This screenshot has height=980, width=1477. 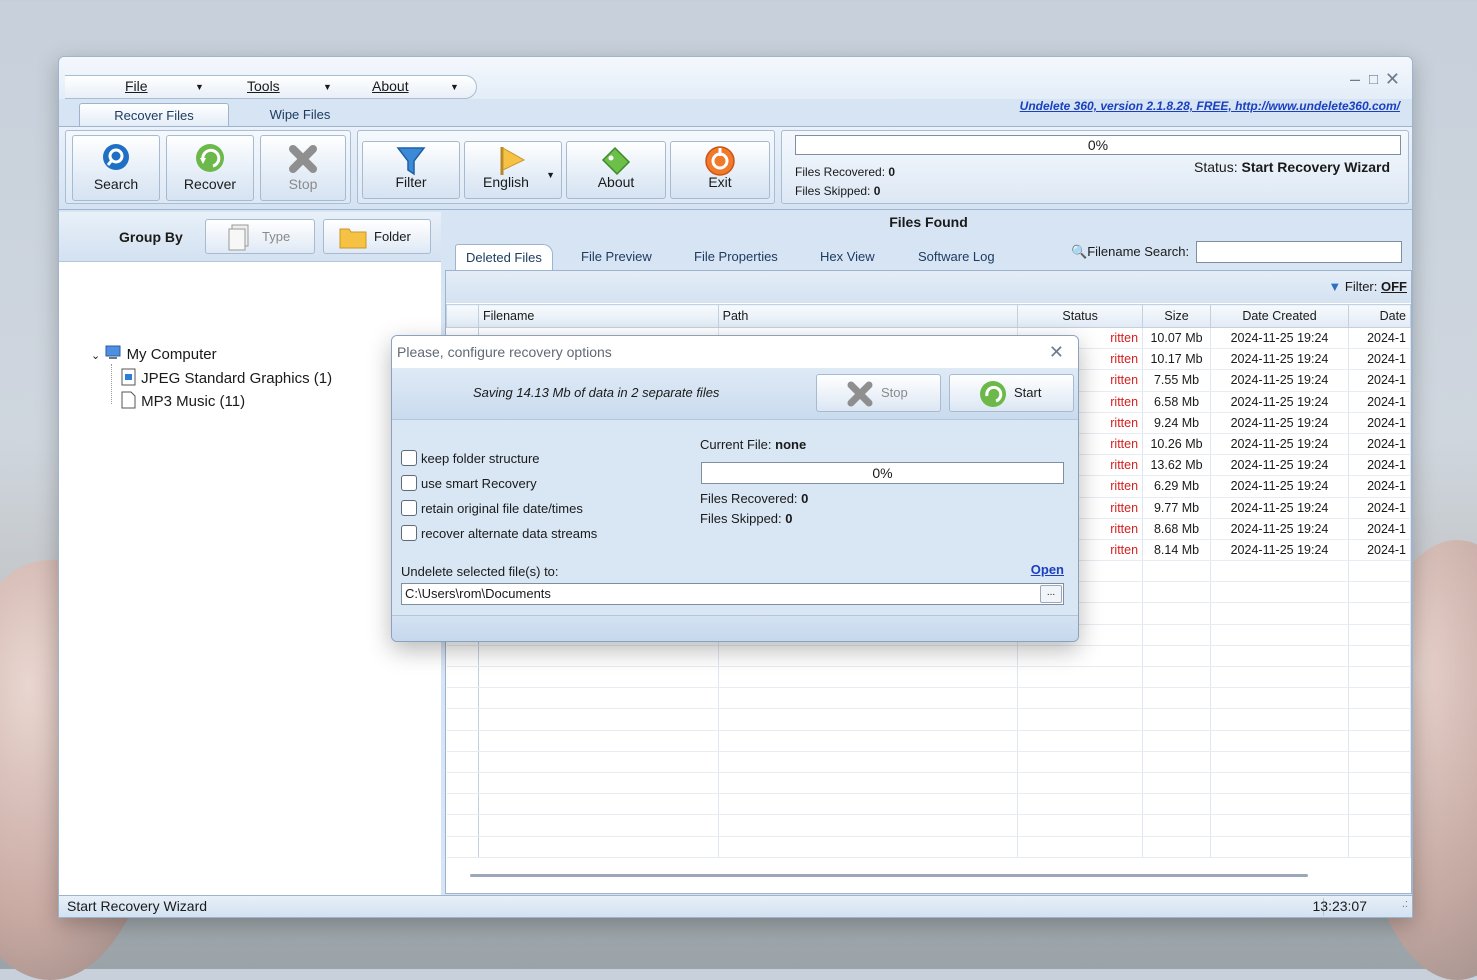 What do you see at coordinates (260, 236) in the screenshot?
I see `group-by-type-button: Type` at bounding box center [260, 236].